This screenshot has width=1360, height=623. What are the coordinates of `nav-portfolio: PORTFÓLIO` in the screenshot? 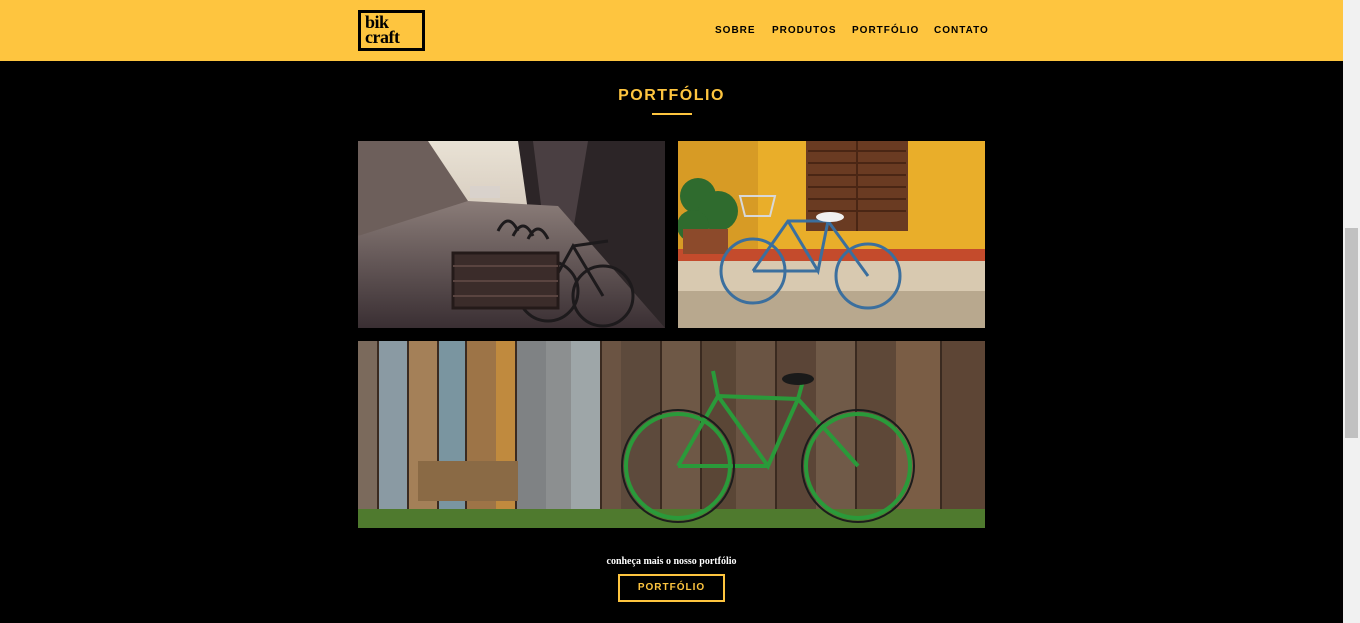 It's located at (885, 30).